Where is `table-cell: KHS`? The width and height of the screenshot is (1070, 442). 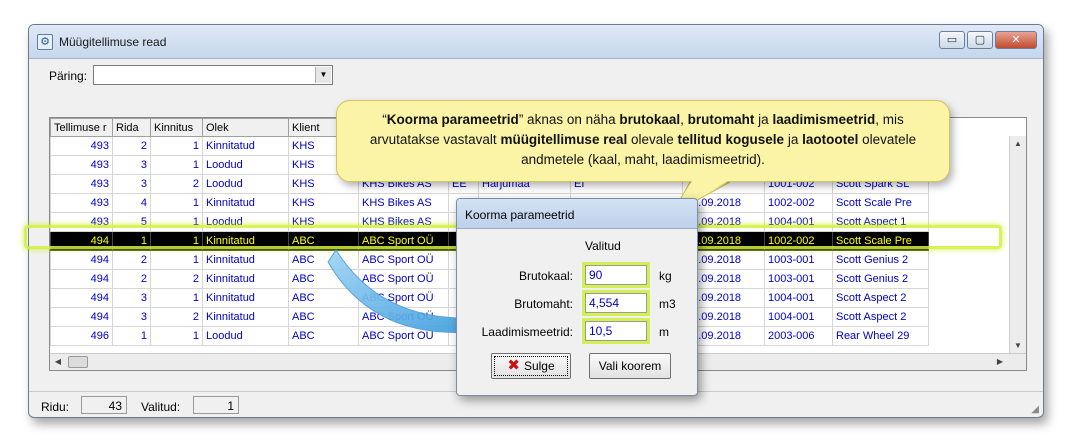
table-cell: KHS is located at coordinates (323, 203).